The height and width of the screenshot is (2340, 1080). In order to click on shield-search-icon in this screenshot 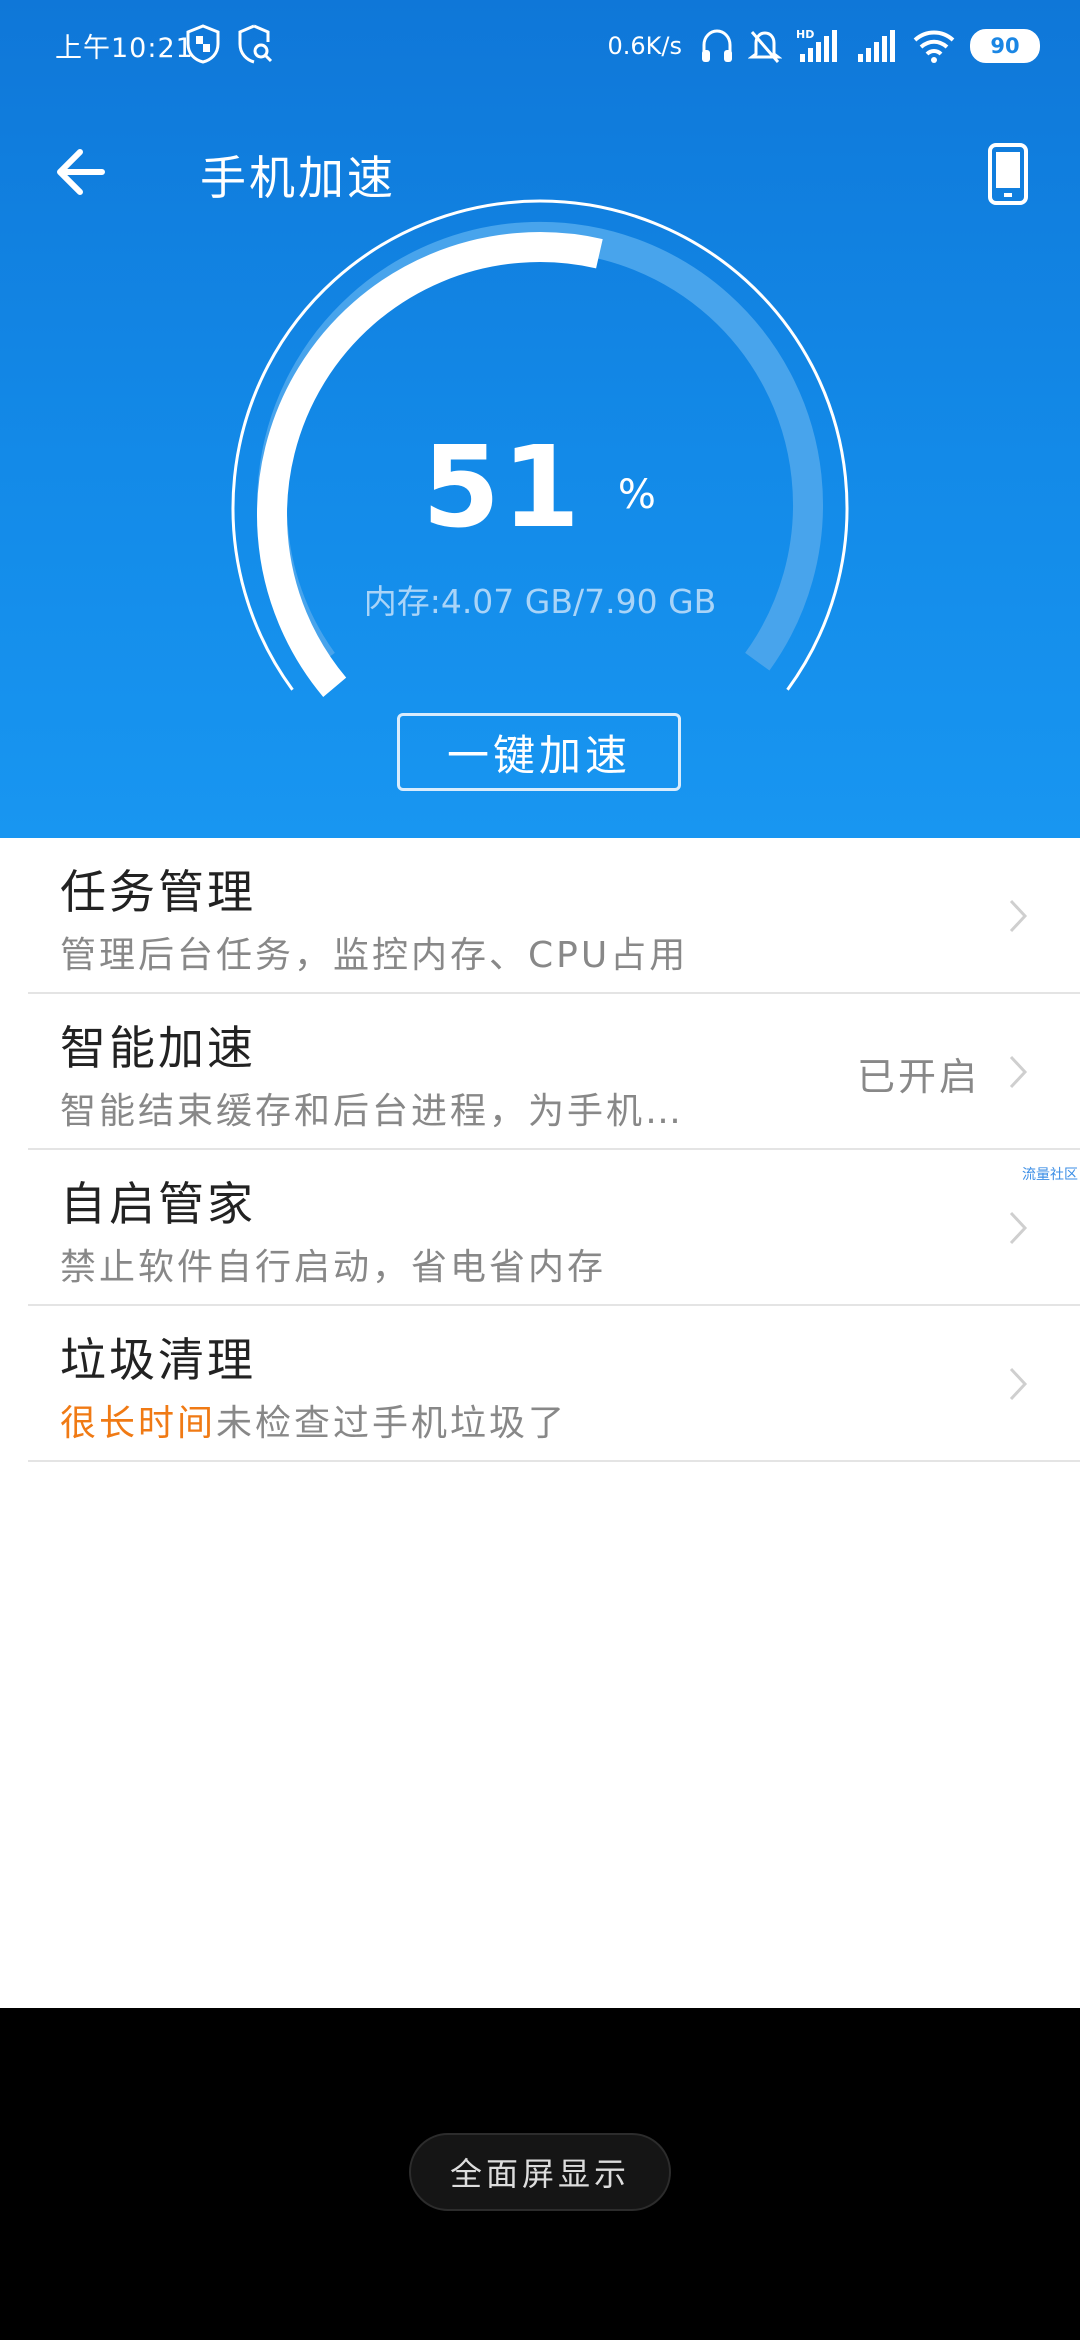, I will do `click(255, 44)`.